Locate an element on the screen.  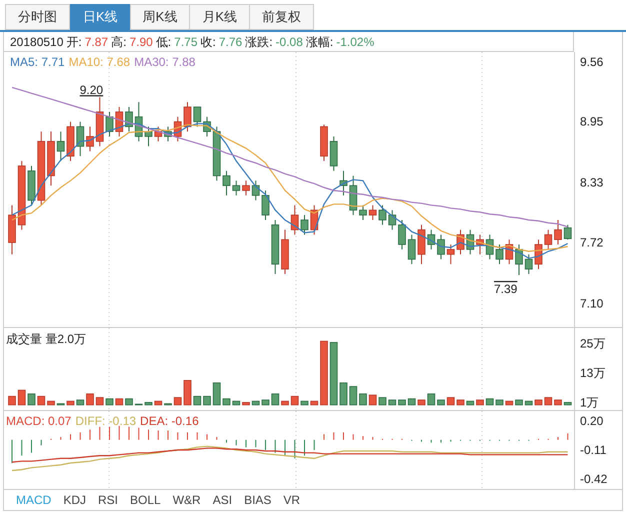
macd-axis-label: 0.20 is located at coordinates (592, 421).